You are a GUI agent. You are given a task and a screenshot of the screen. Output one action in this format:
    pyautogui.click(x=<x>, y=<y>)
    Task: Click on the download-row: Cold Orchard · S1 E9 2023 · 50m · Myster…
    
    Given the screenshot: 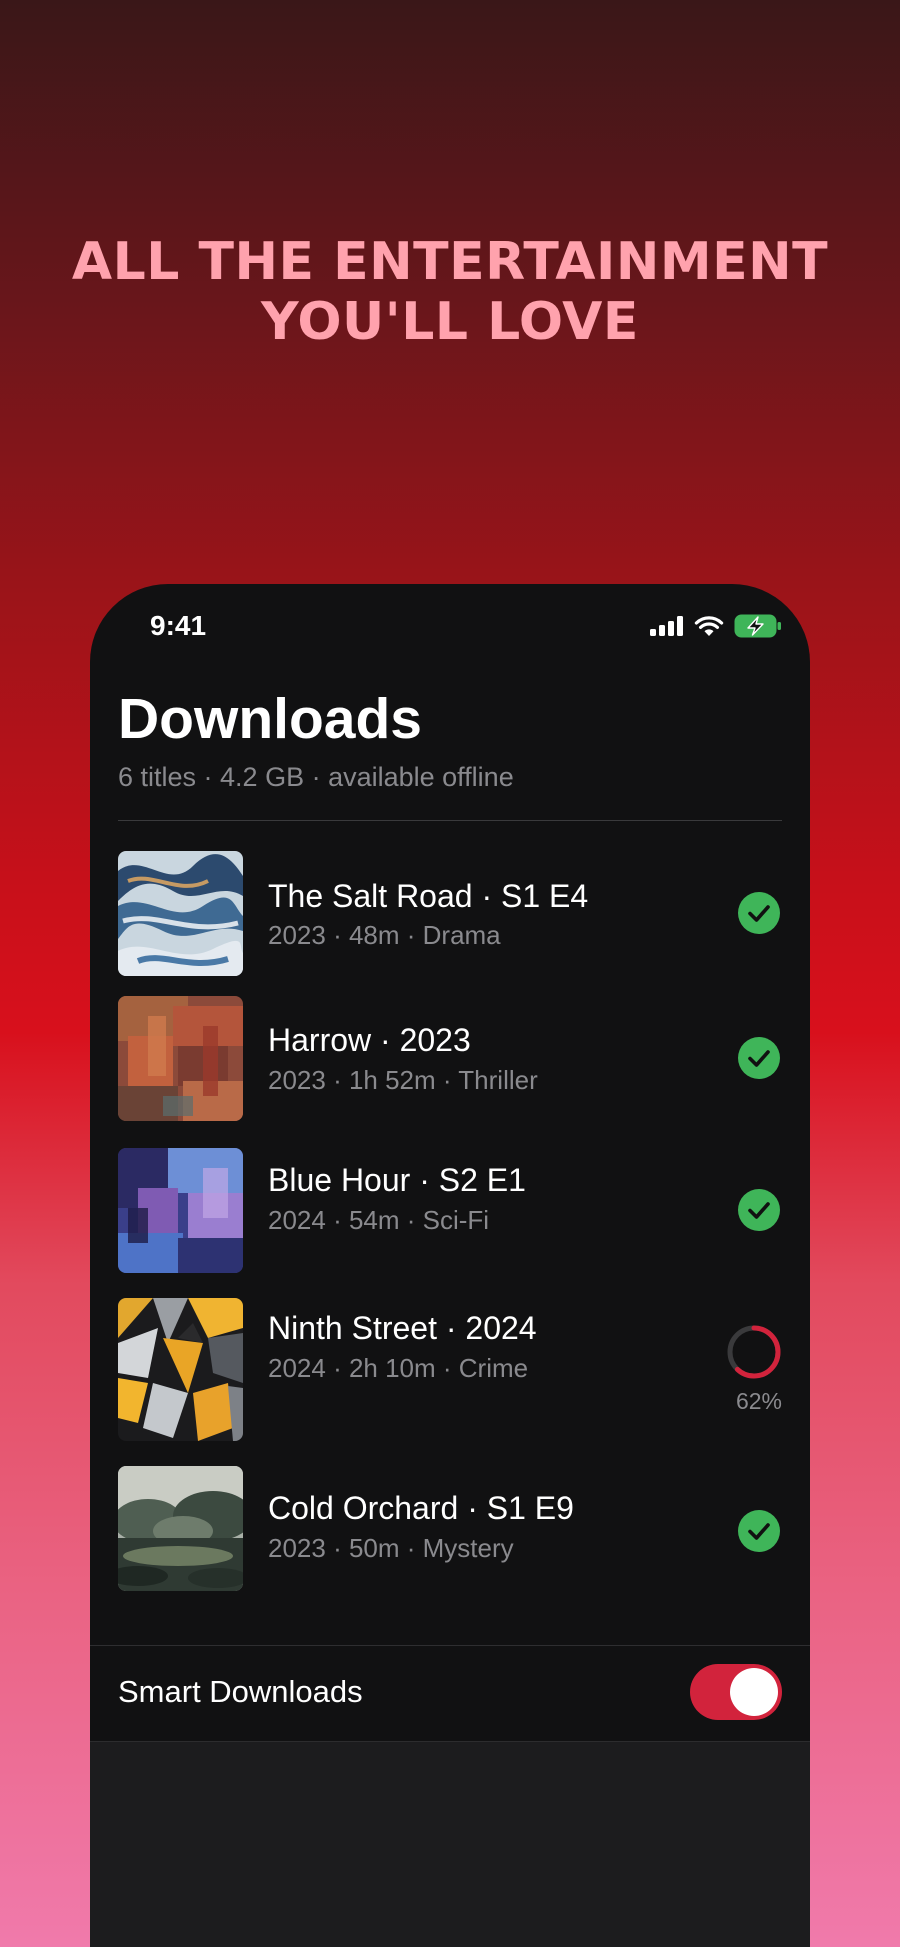 What is the action you would take?
    pyautogui.click(x=450, y=1528)
    